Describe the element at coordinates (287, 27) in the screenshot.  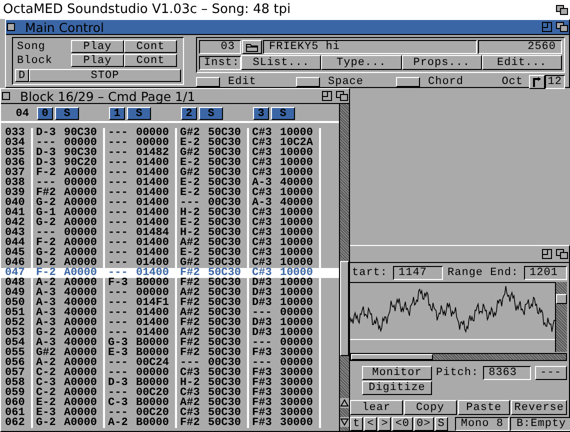
I see `window-title-bar: Main Control` at that location.